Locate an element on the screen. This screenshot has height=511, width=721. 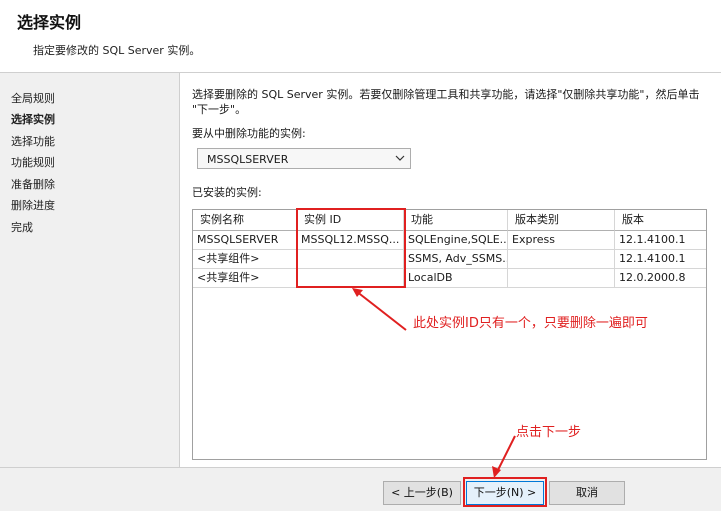
sidebar-item-feature-rules: 功能规则 is located at coordinates (33, 162).